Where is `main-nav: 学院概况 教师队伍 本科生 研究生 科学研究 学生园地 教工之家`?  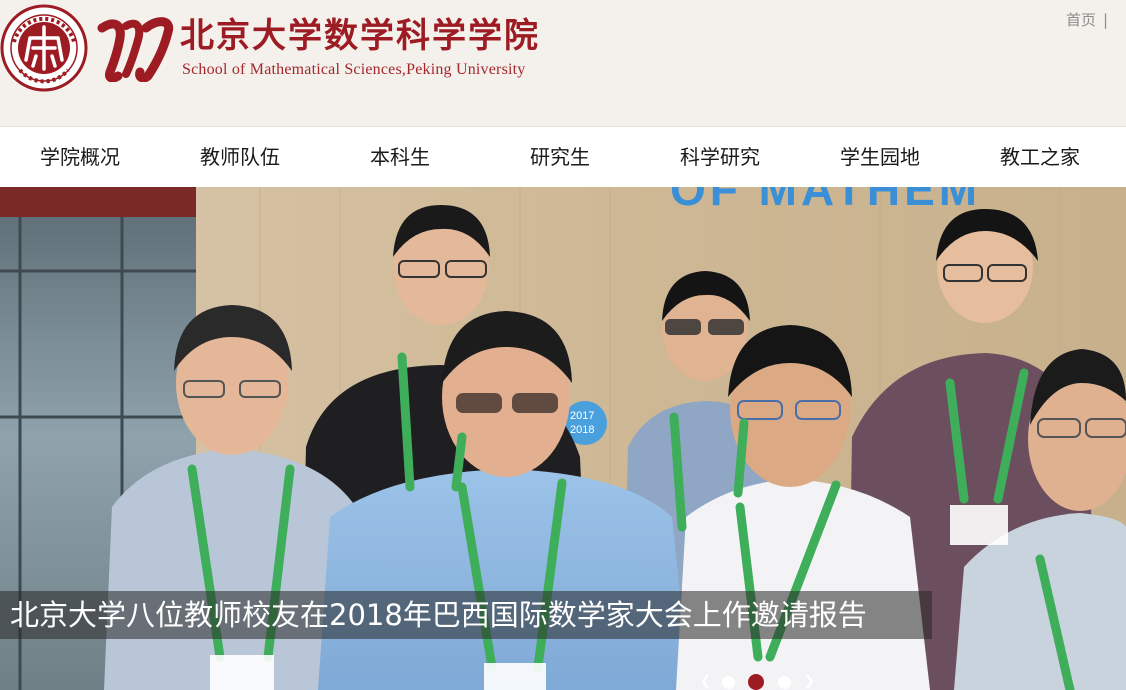
main-nav: 学院概况 教师队伍 本科生 研究生 科学研究 学生园地 教工之家 is located at coordinates (563, 156).